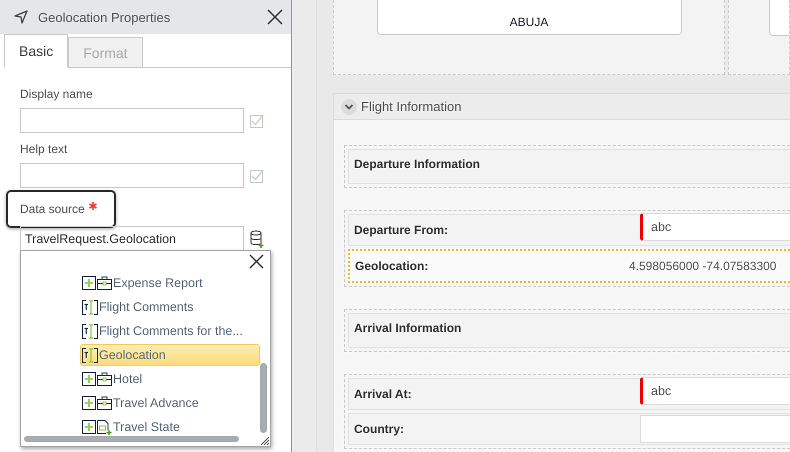 The width and height of the screenshot is (790, 452). Describe the element at coordinates (702, 266) in the screenshot. I see `field-value: 4.598056000 -74.07583300` at that location.